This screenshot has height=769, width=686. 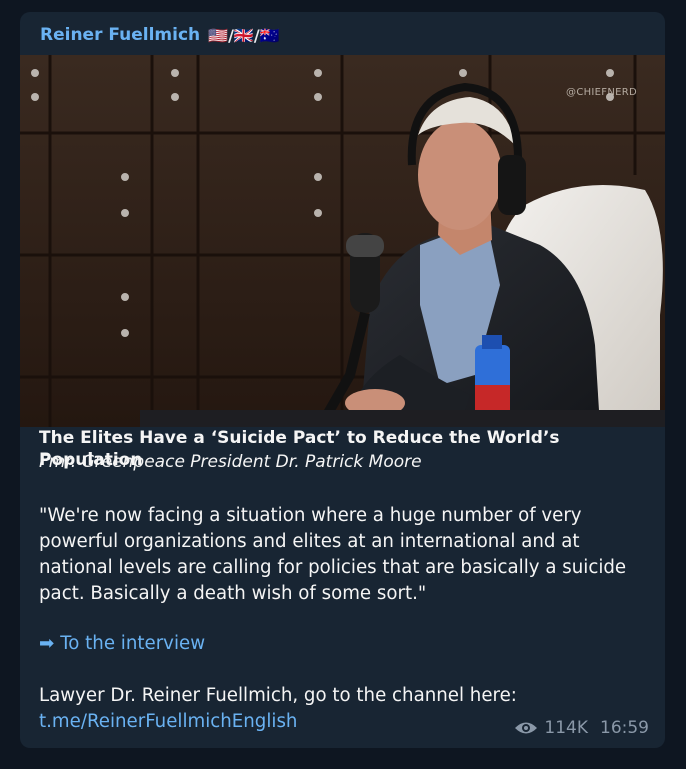 What do you see at coordinates (47, 643) in the screenshot?
I see `arrow-right-icon: ➡` at bounding box center [47, 643].